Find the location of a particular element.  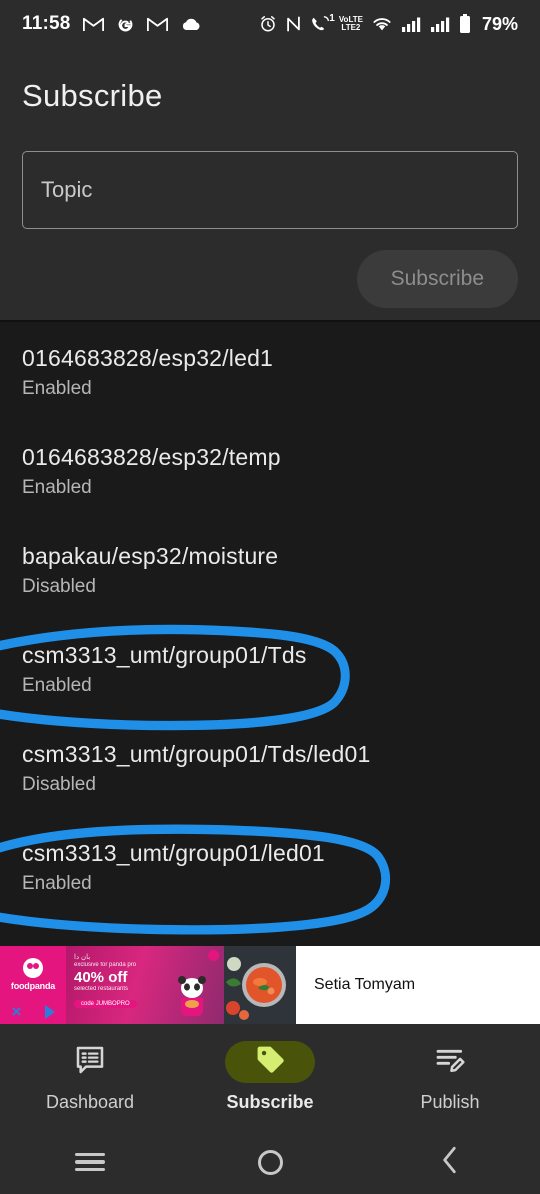

topic-input: Topic is located at coordinates (270, 190).